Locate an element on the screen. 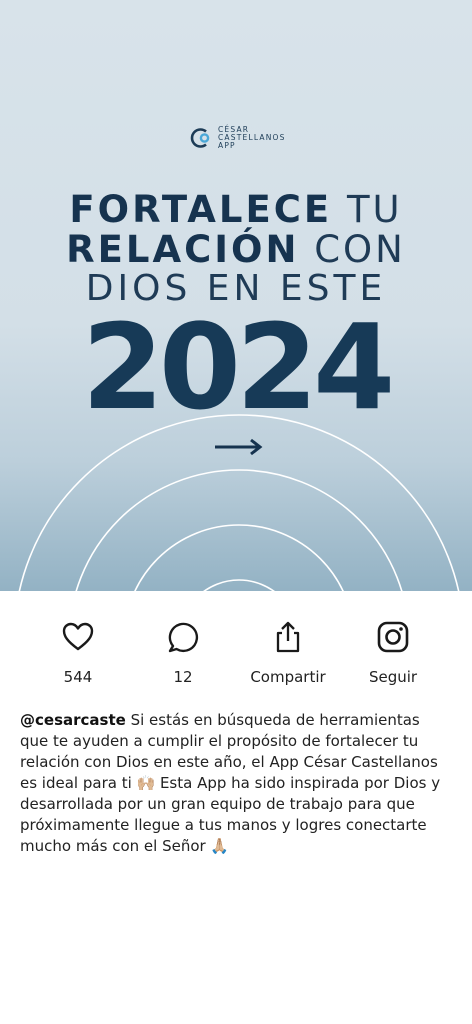 The width and height of the screenshot is (472, 1024). headline-bold-word: FORTALECE is located at coordinates (201, 209).